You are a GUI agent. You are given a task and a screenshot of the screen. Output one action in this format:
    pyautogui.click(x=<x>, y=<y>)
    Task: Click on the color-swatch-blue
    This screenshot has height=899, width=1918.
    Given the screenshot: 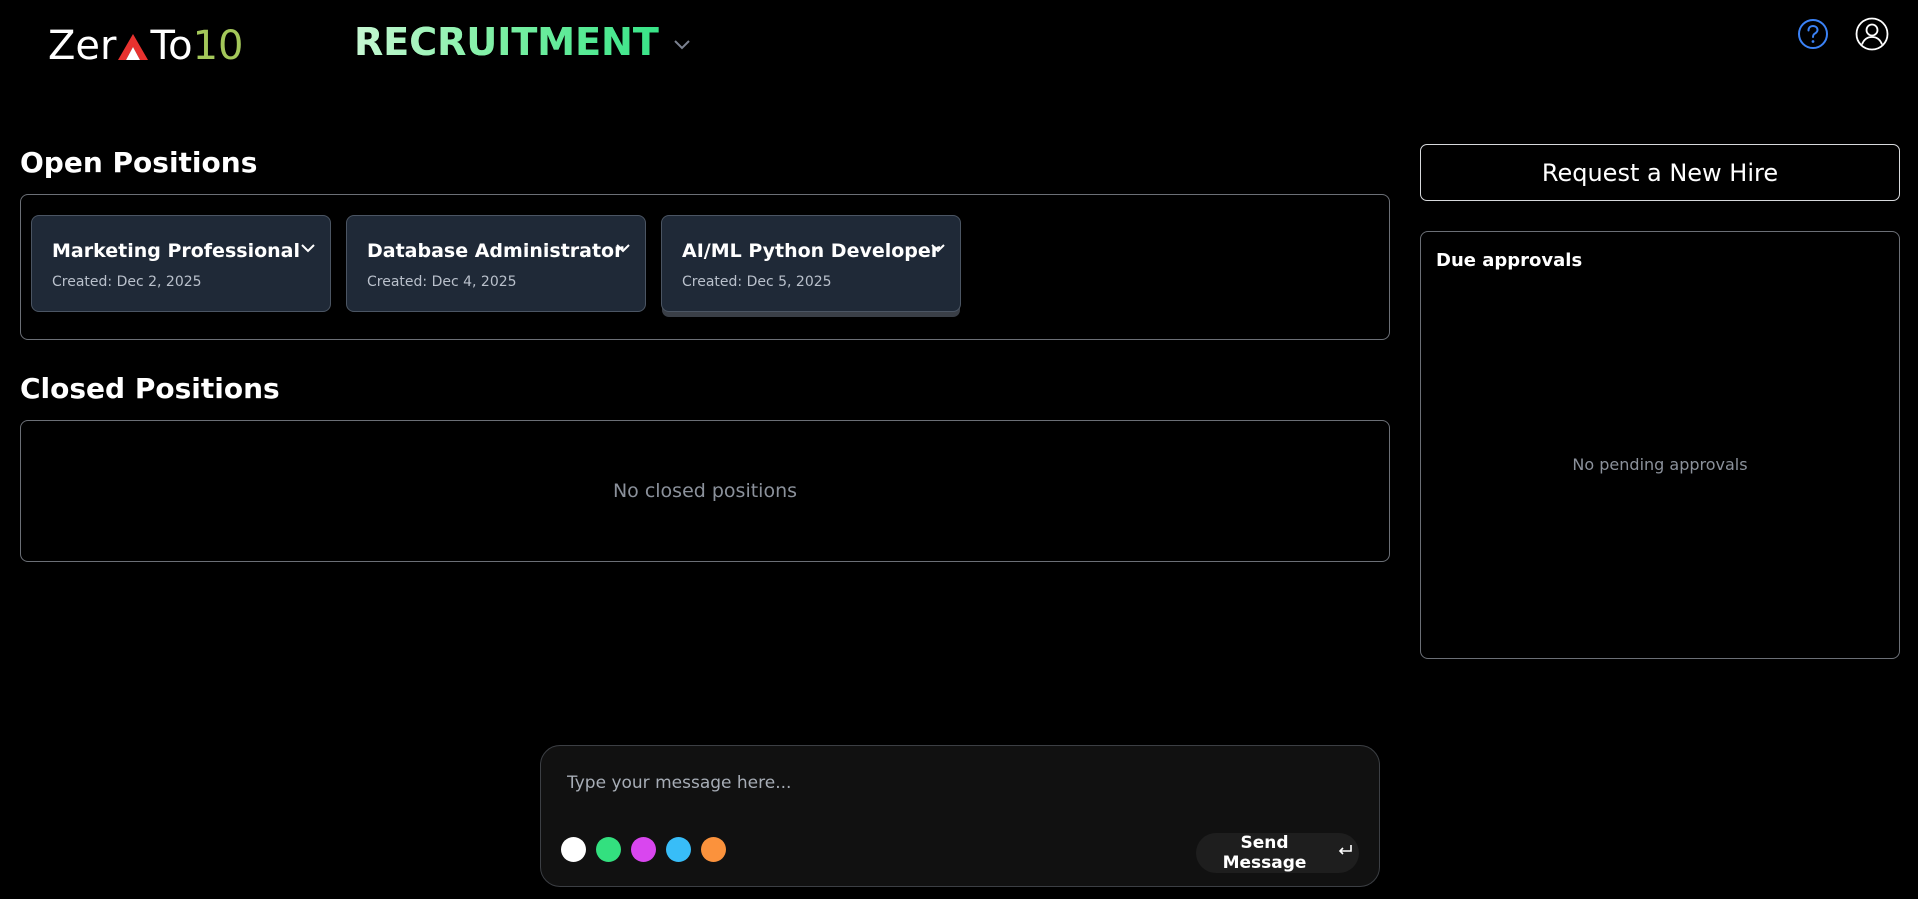 What is the action you would take?
    pyautogui.click(x=678, y=849)
    